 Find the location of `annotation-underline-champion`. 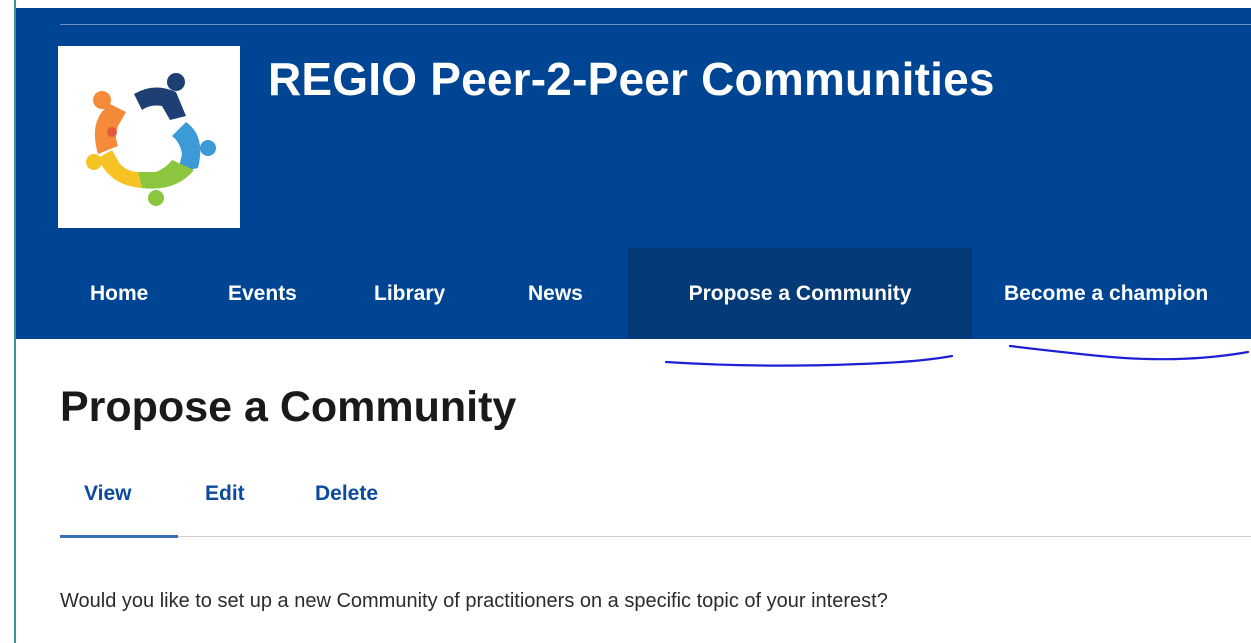

annotation-underline-champion is located at coordinates (1129, 352).